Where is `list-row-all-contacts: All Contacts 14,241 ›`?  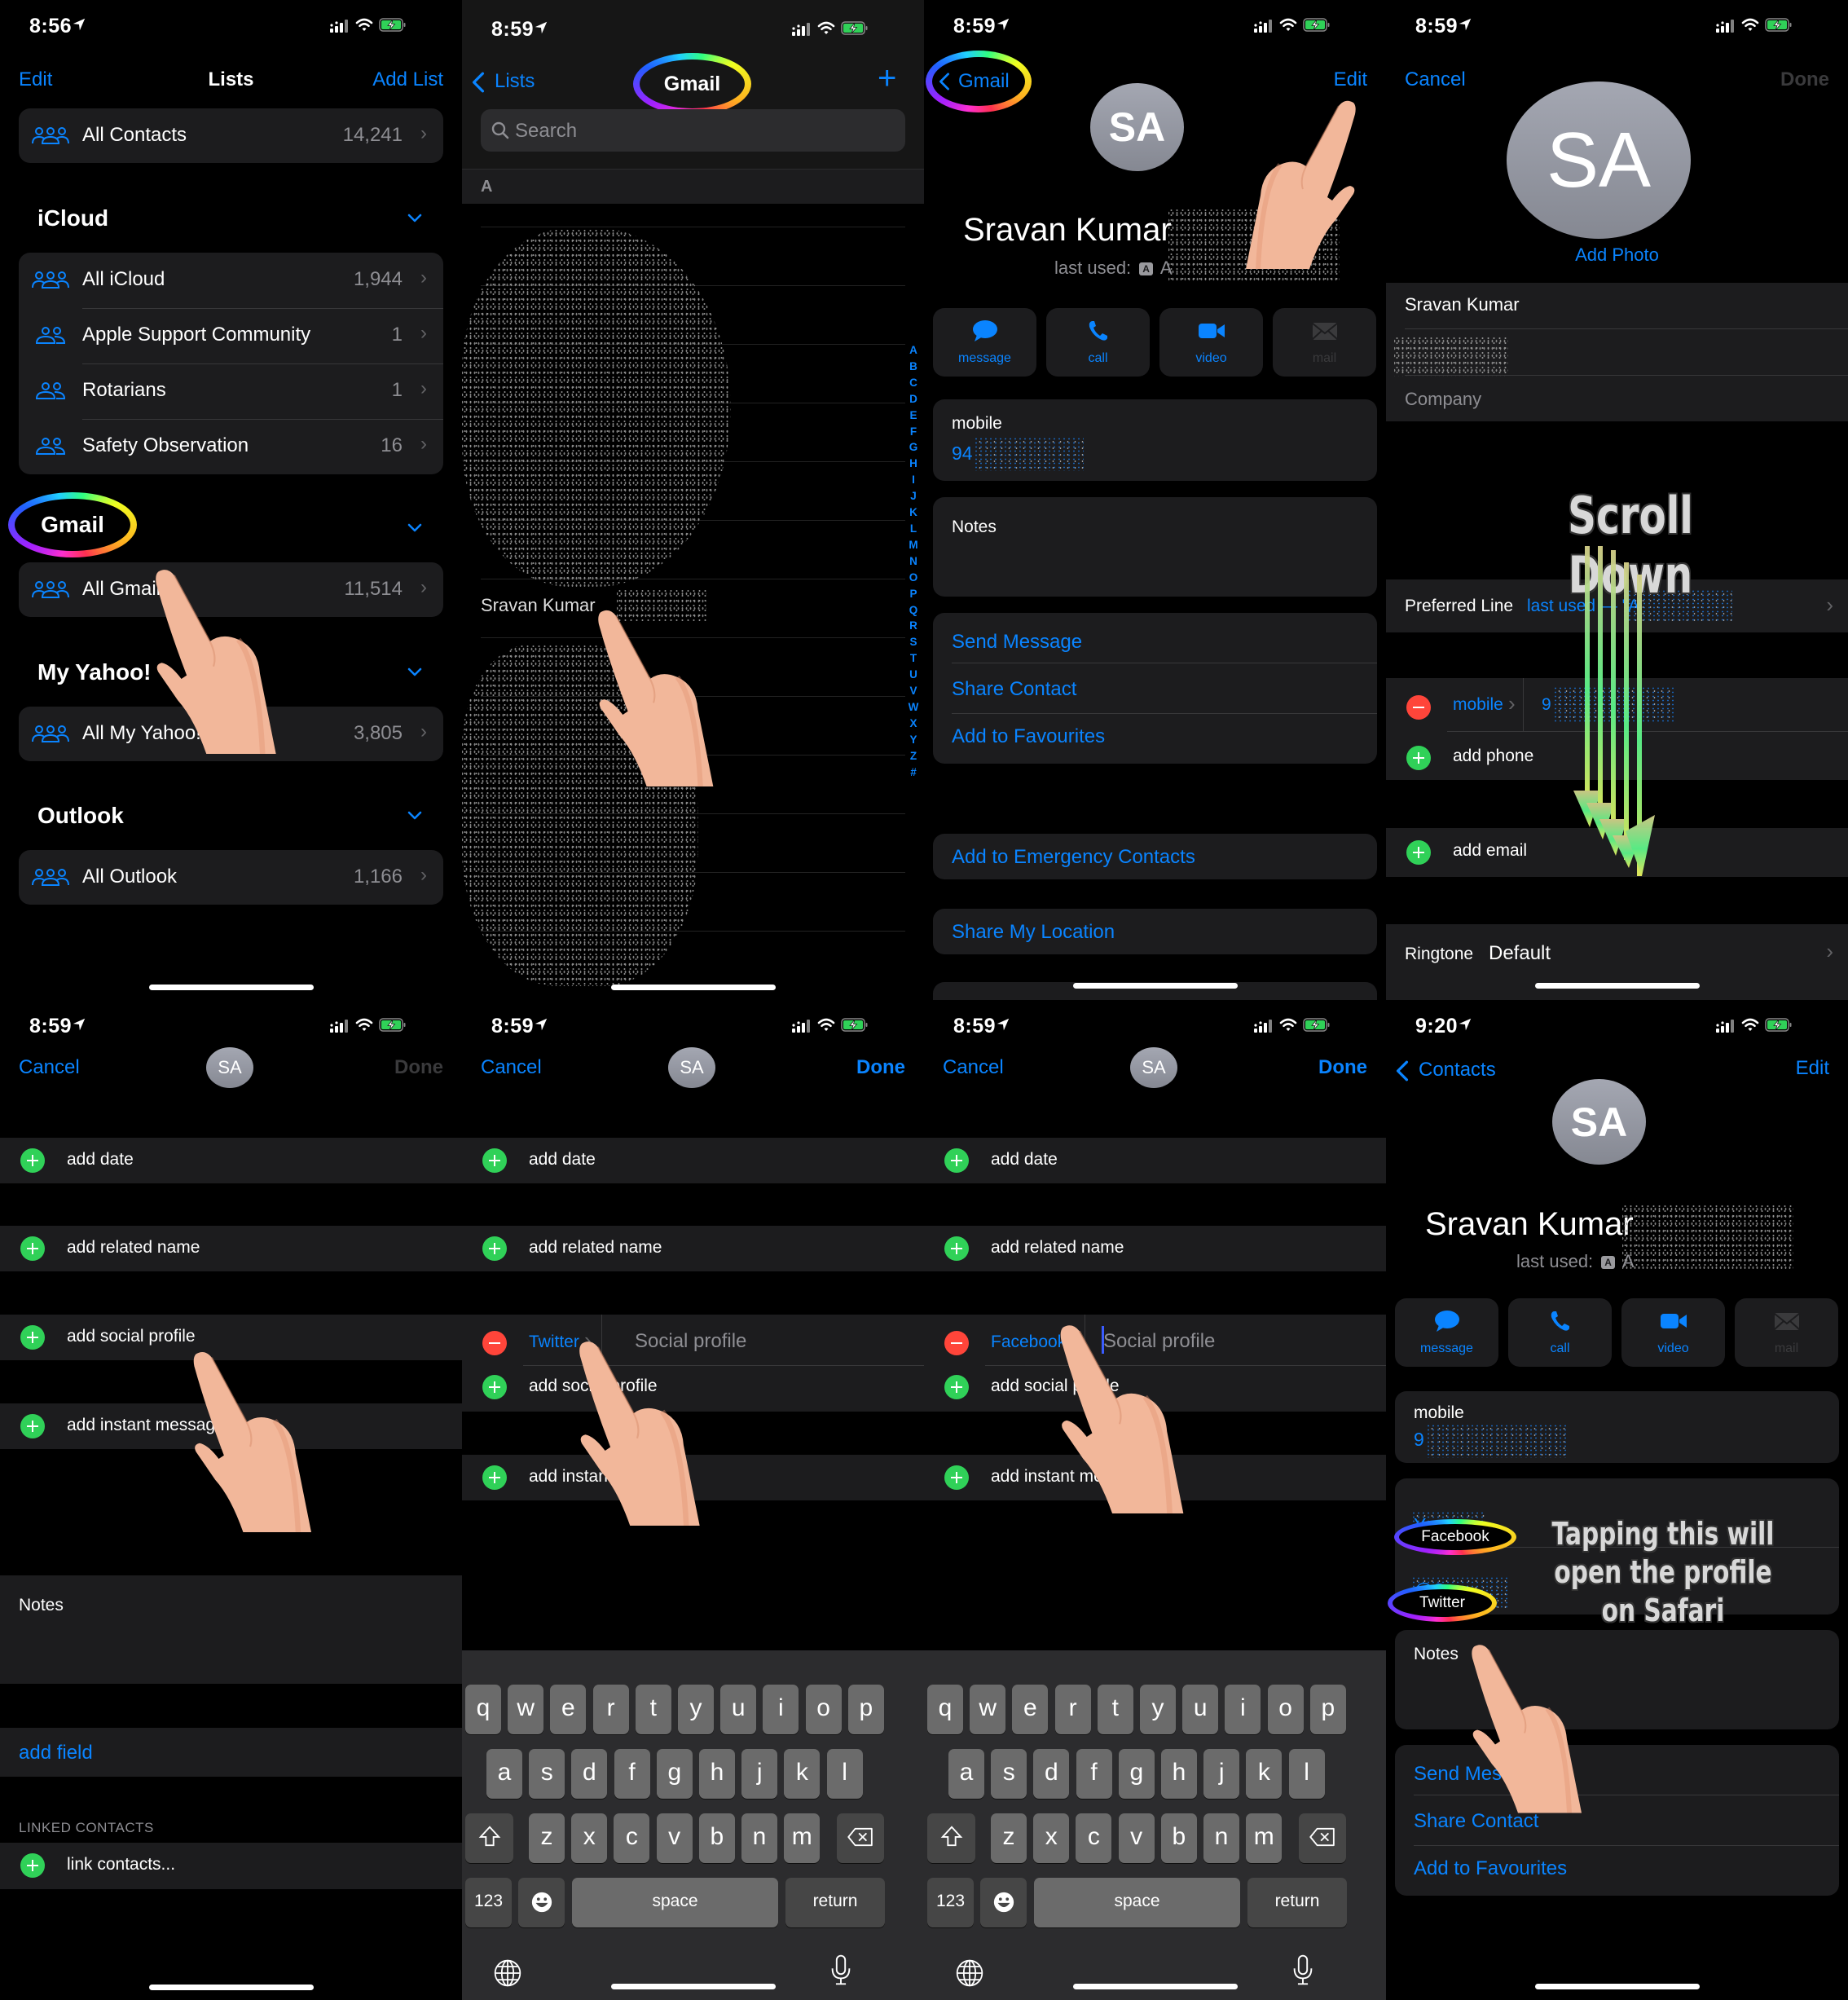 list-row-all-contacts: All Contacts 14,241 › is located at coordinates (231, 136).